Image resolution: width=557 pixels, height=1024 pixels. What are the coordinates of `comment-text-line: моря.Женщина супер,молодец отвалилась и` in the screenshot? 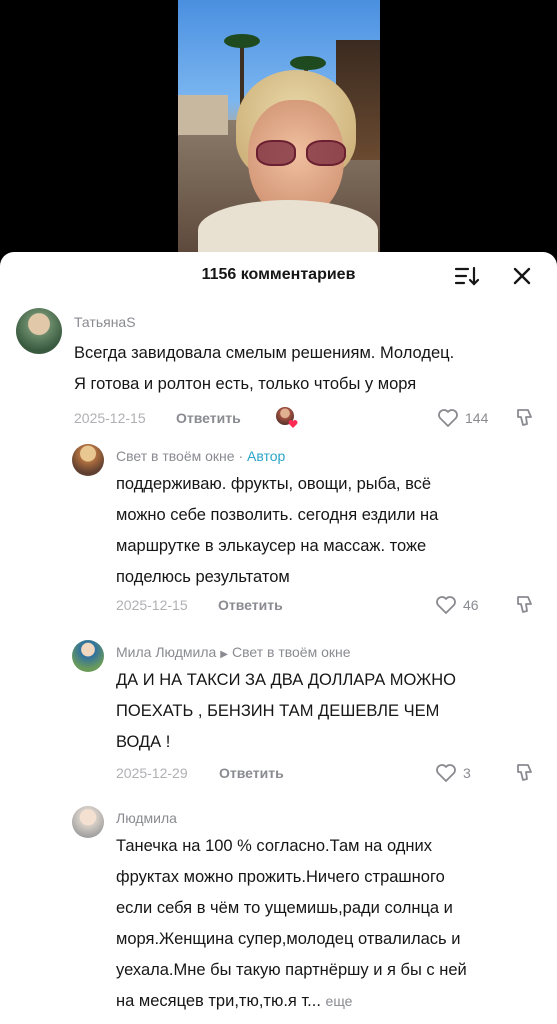 It's located at (288, 939).